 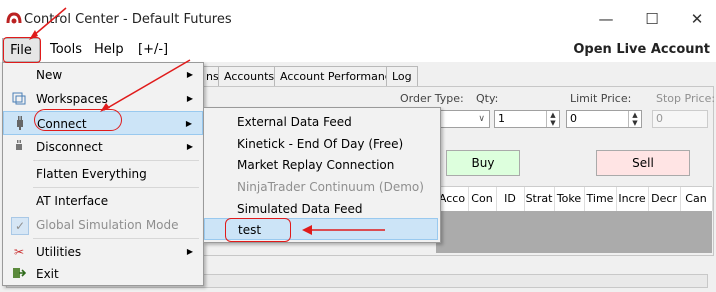 I want to click on order-type-select: ∨, so click(x=464, y=119).